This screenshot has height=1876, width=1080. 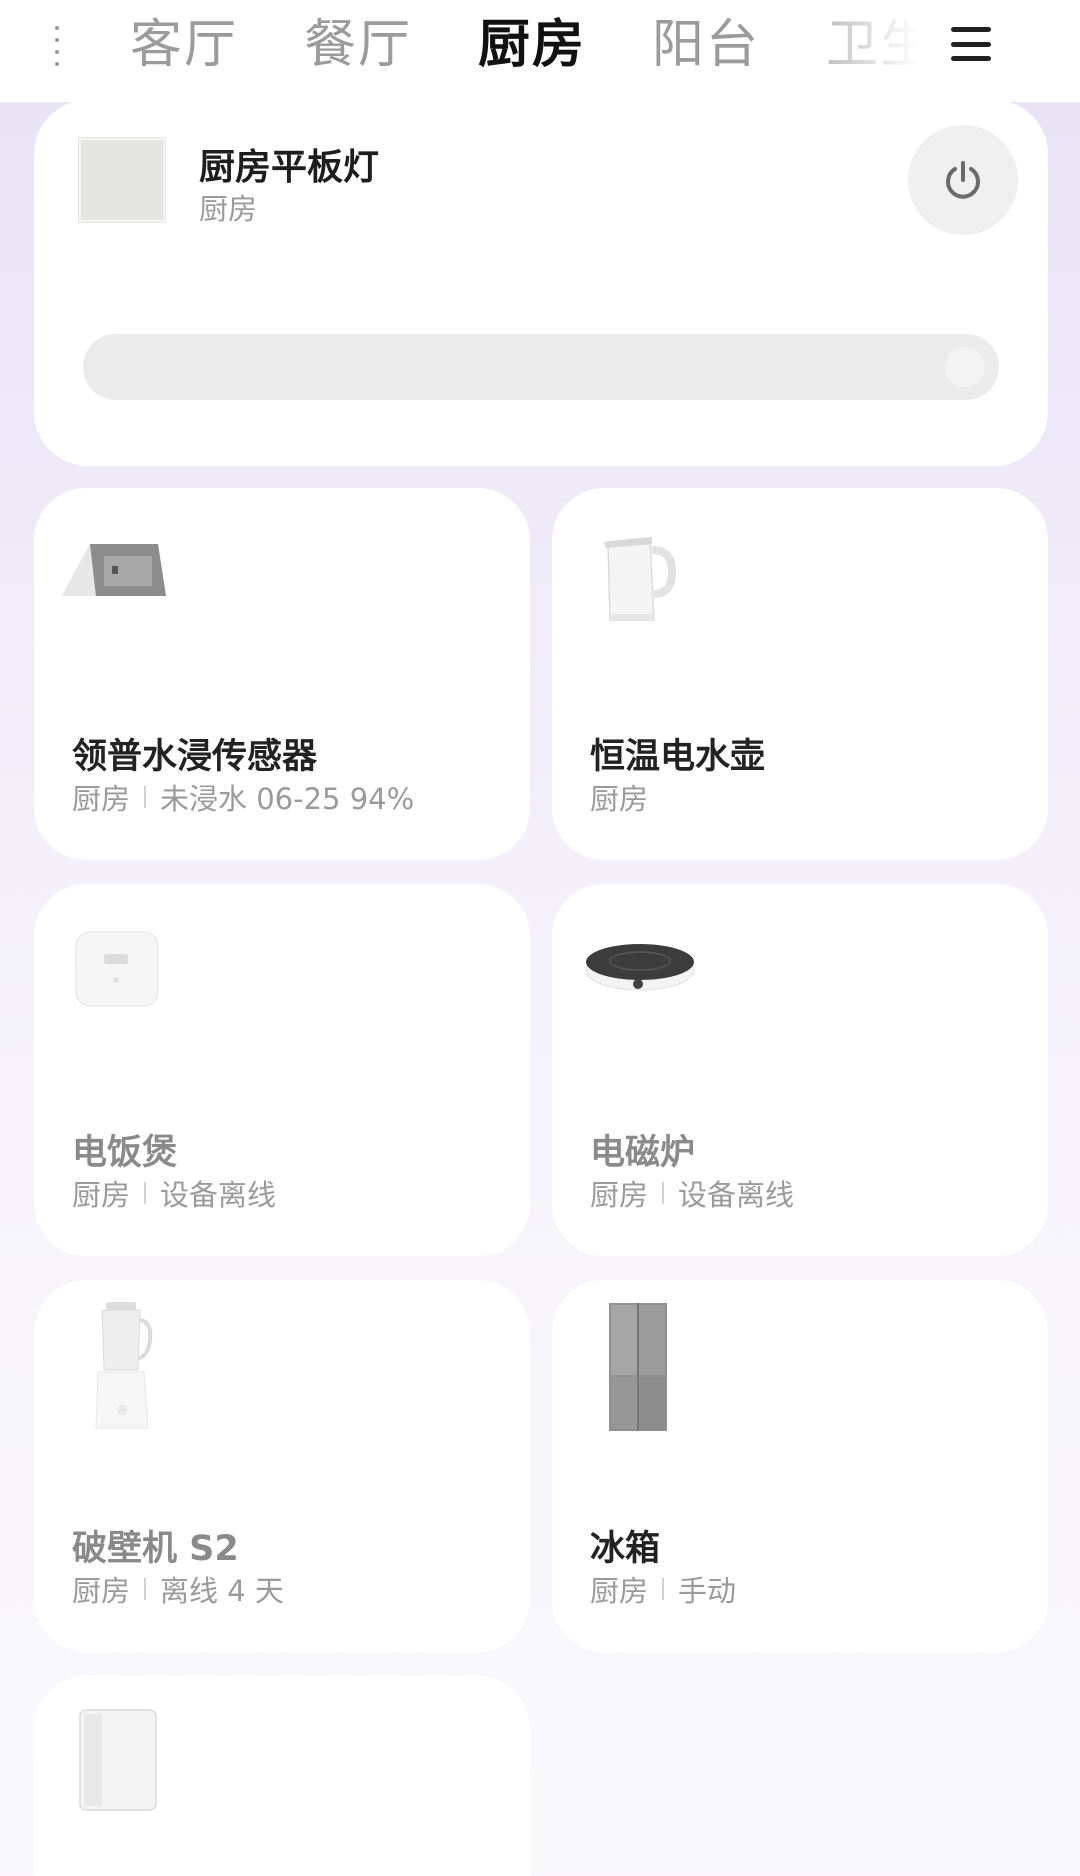 I want to click on device-status-line: 厨房 离线 4 天, so click(x=178, y=1589).